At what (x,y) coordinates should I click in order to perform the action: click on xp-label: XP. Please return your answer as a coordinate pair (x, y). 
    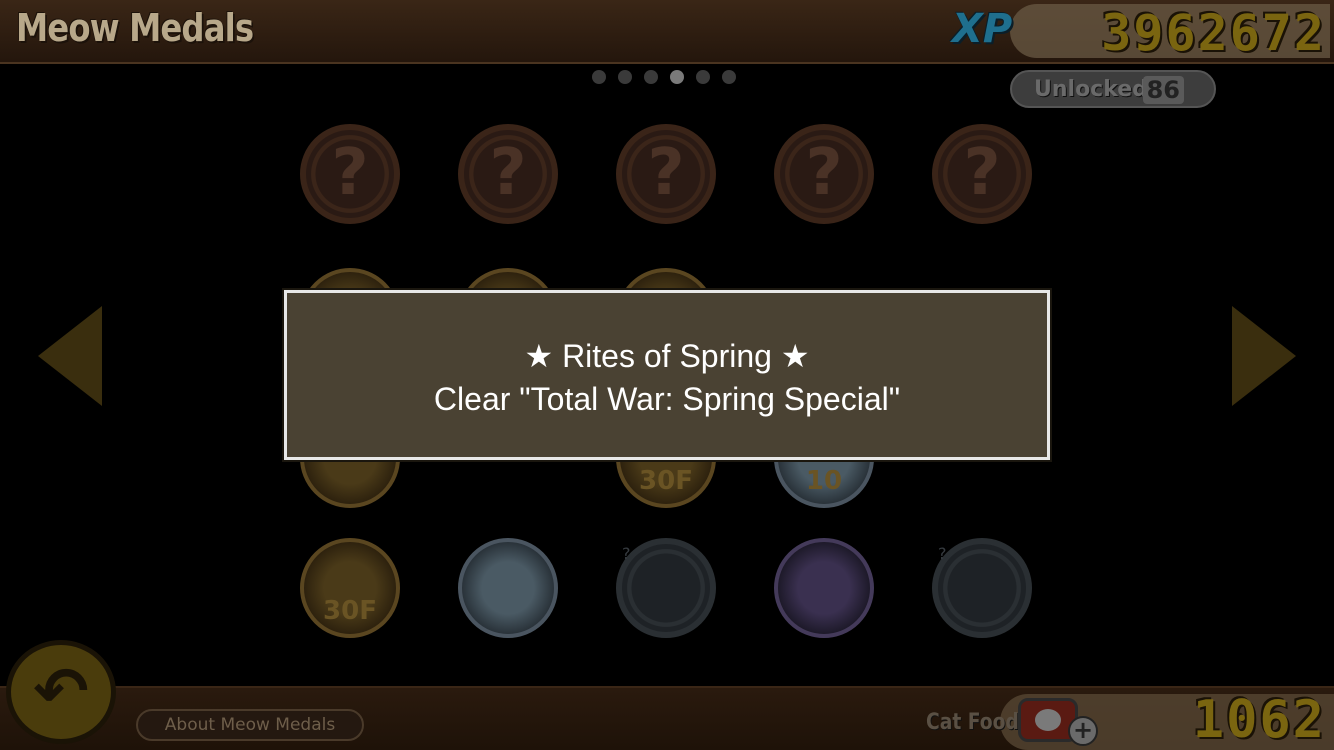
    Looking at the image, I should click on (982, 29).